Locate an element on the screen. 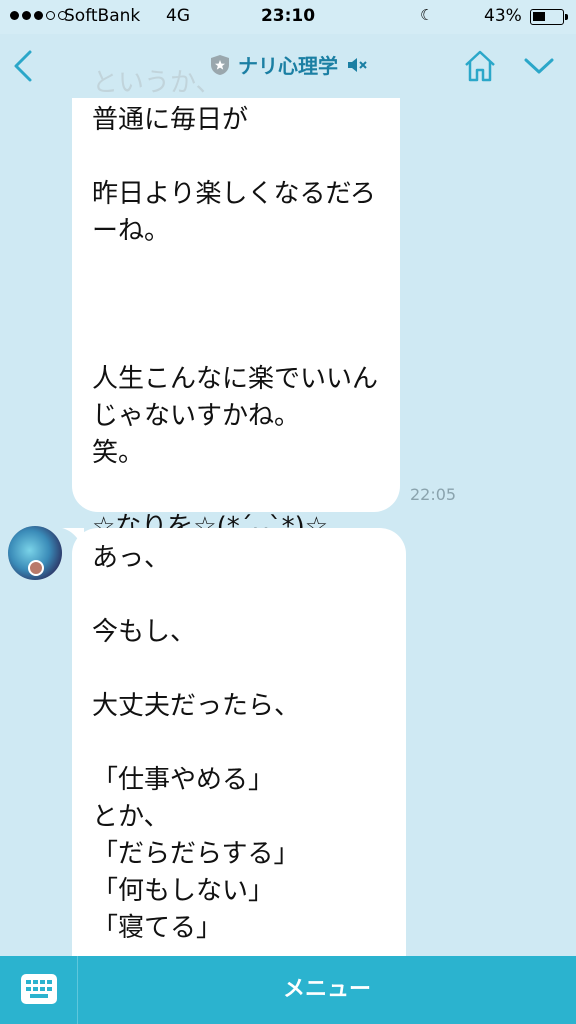  keyboard-button is located at coordinates (39, 990).